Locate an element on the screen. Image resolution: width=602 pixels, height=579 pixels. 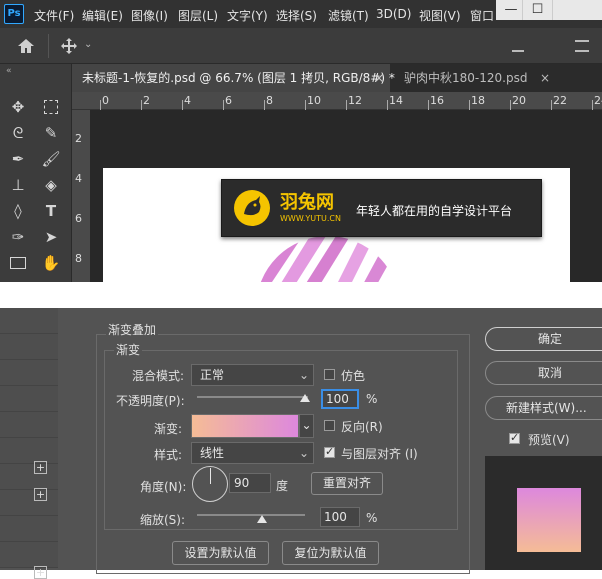
panel-menu-icon is located at coordinates (582, 46).